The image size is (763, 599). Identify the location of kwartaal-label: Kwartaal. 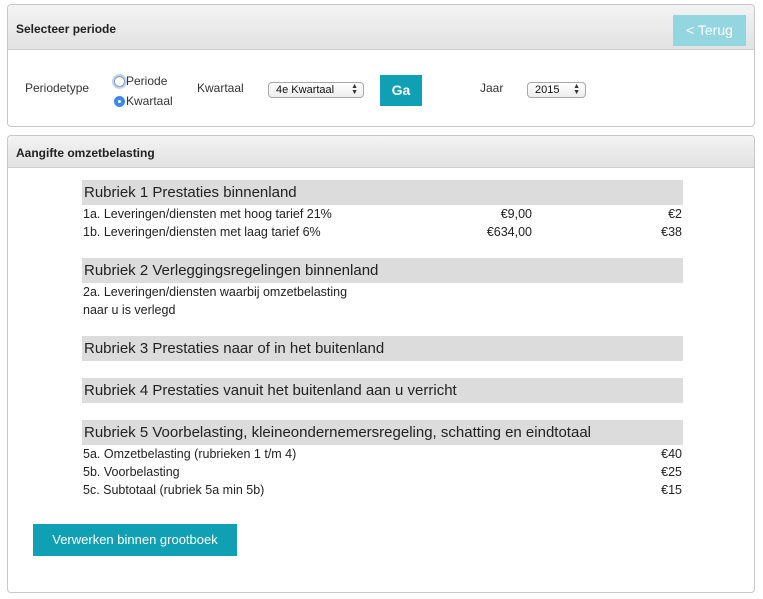
(220, 88).